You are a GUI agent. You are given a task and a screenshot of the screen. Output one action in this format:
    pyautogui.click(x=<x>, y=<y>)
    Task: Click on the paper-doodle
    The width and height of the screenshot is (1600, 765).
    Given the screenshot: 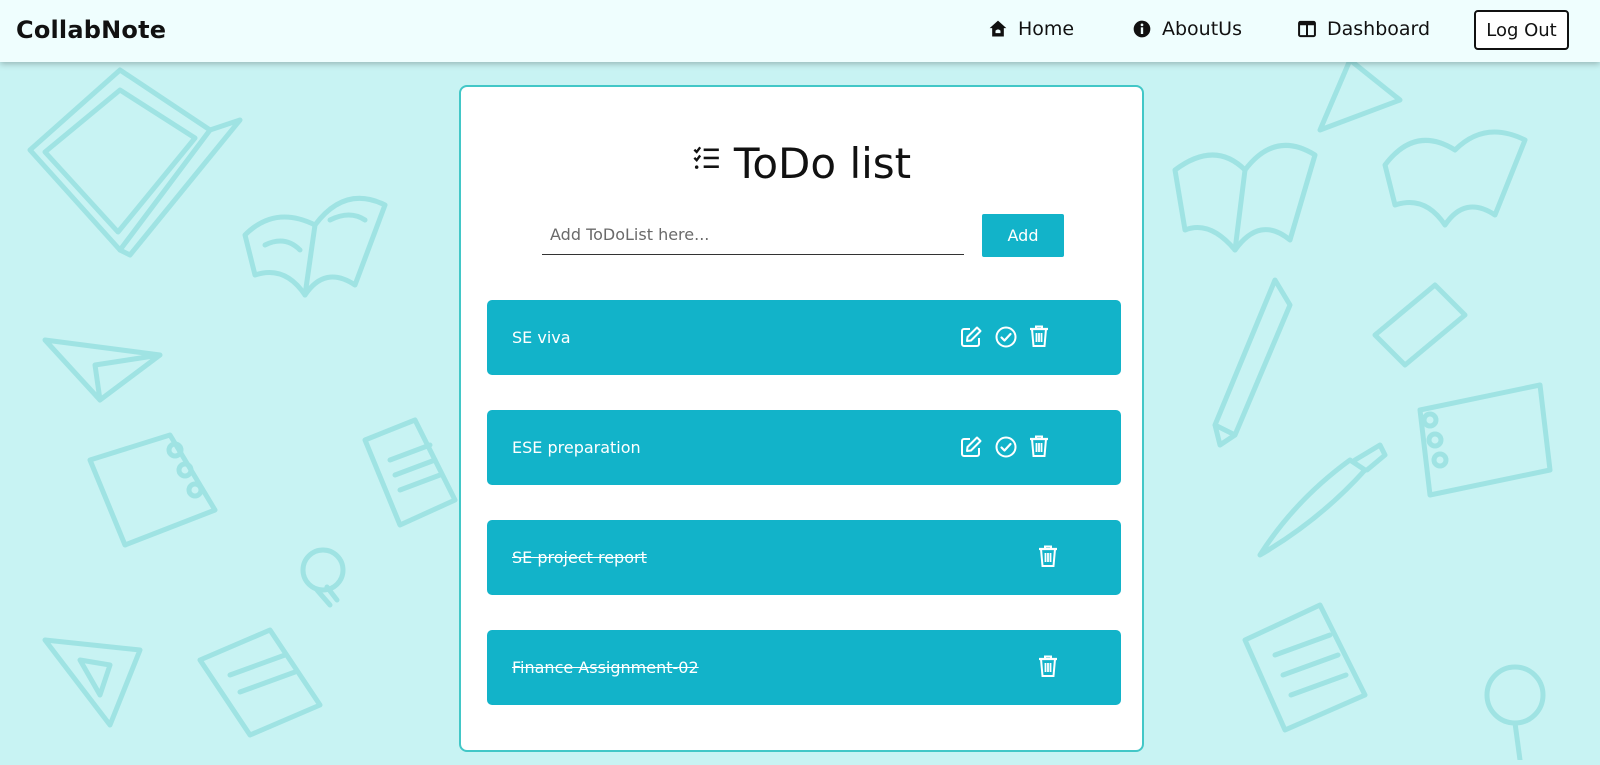 What is the action you would take?
    pyautogui.click(x=260, y=682)
    